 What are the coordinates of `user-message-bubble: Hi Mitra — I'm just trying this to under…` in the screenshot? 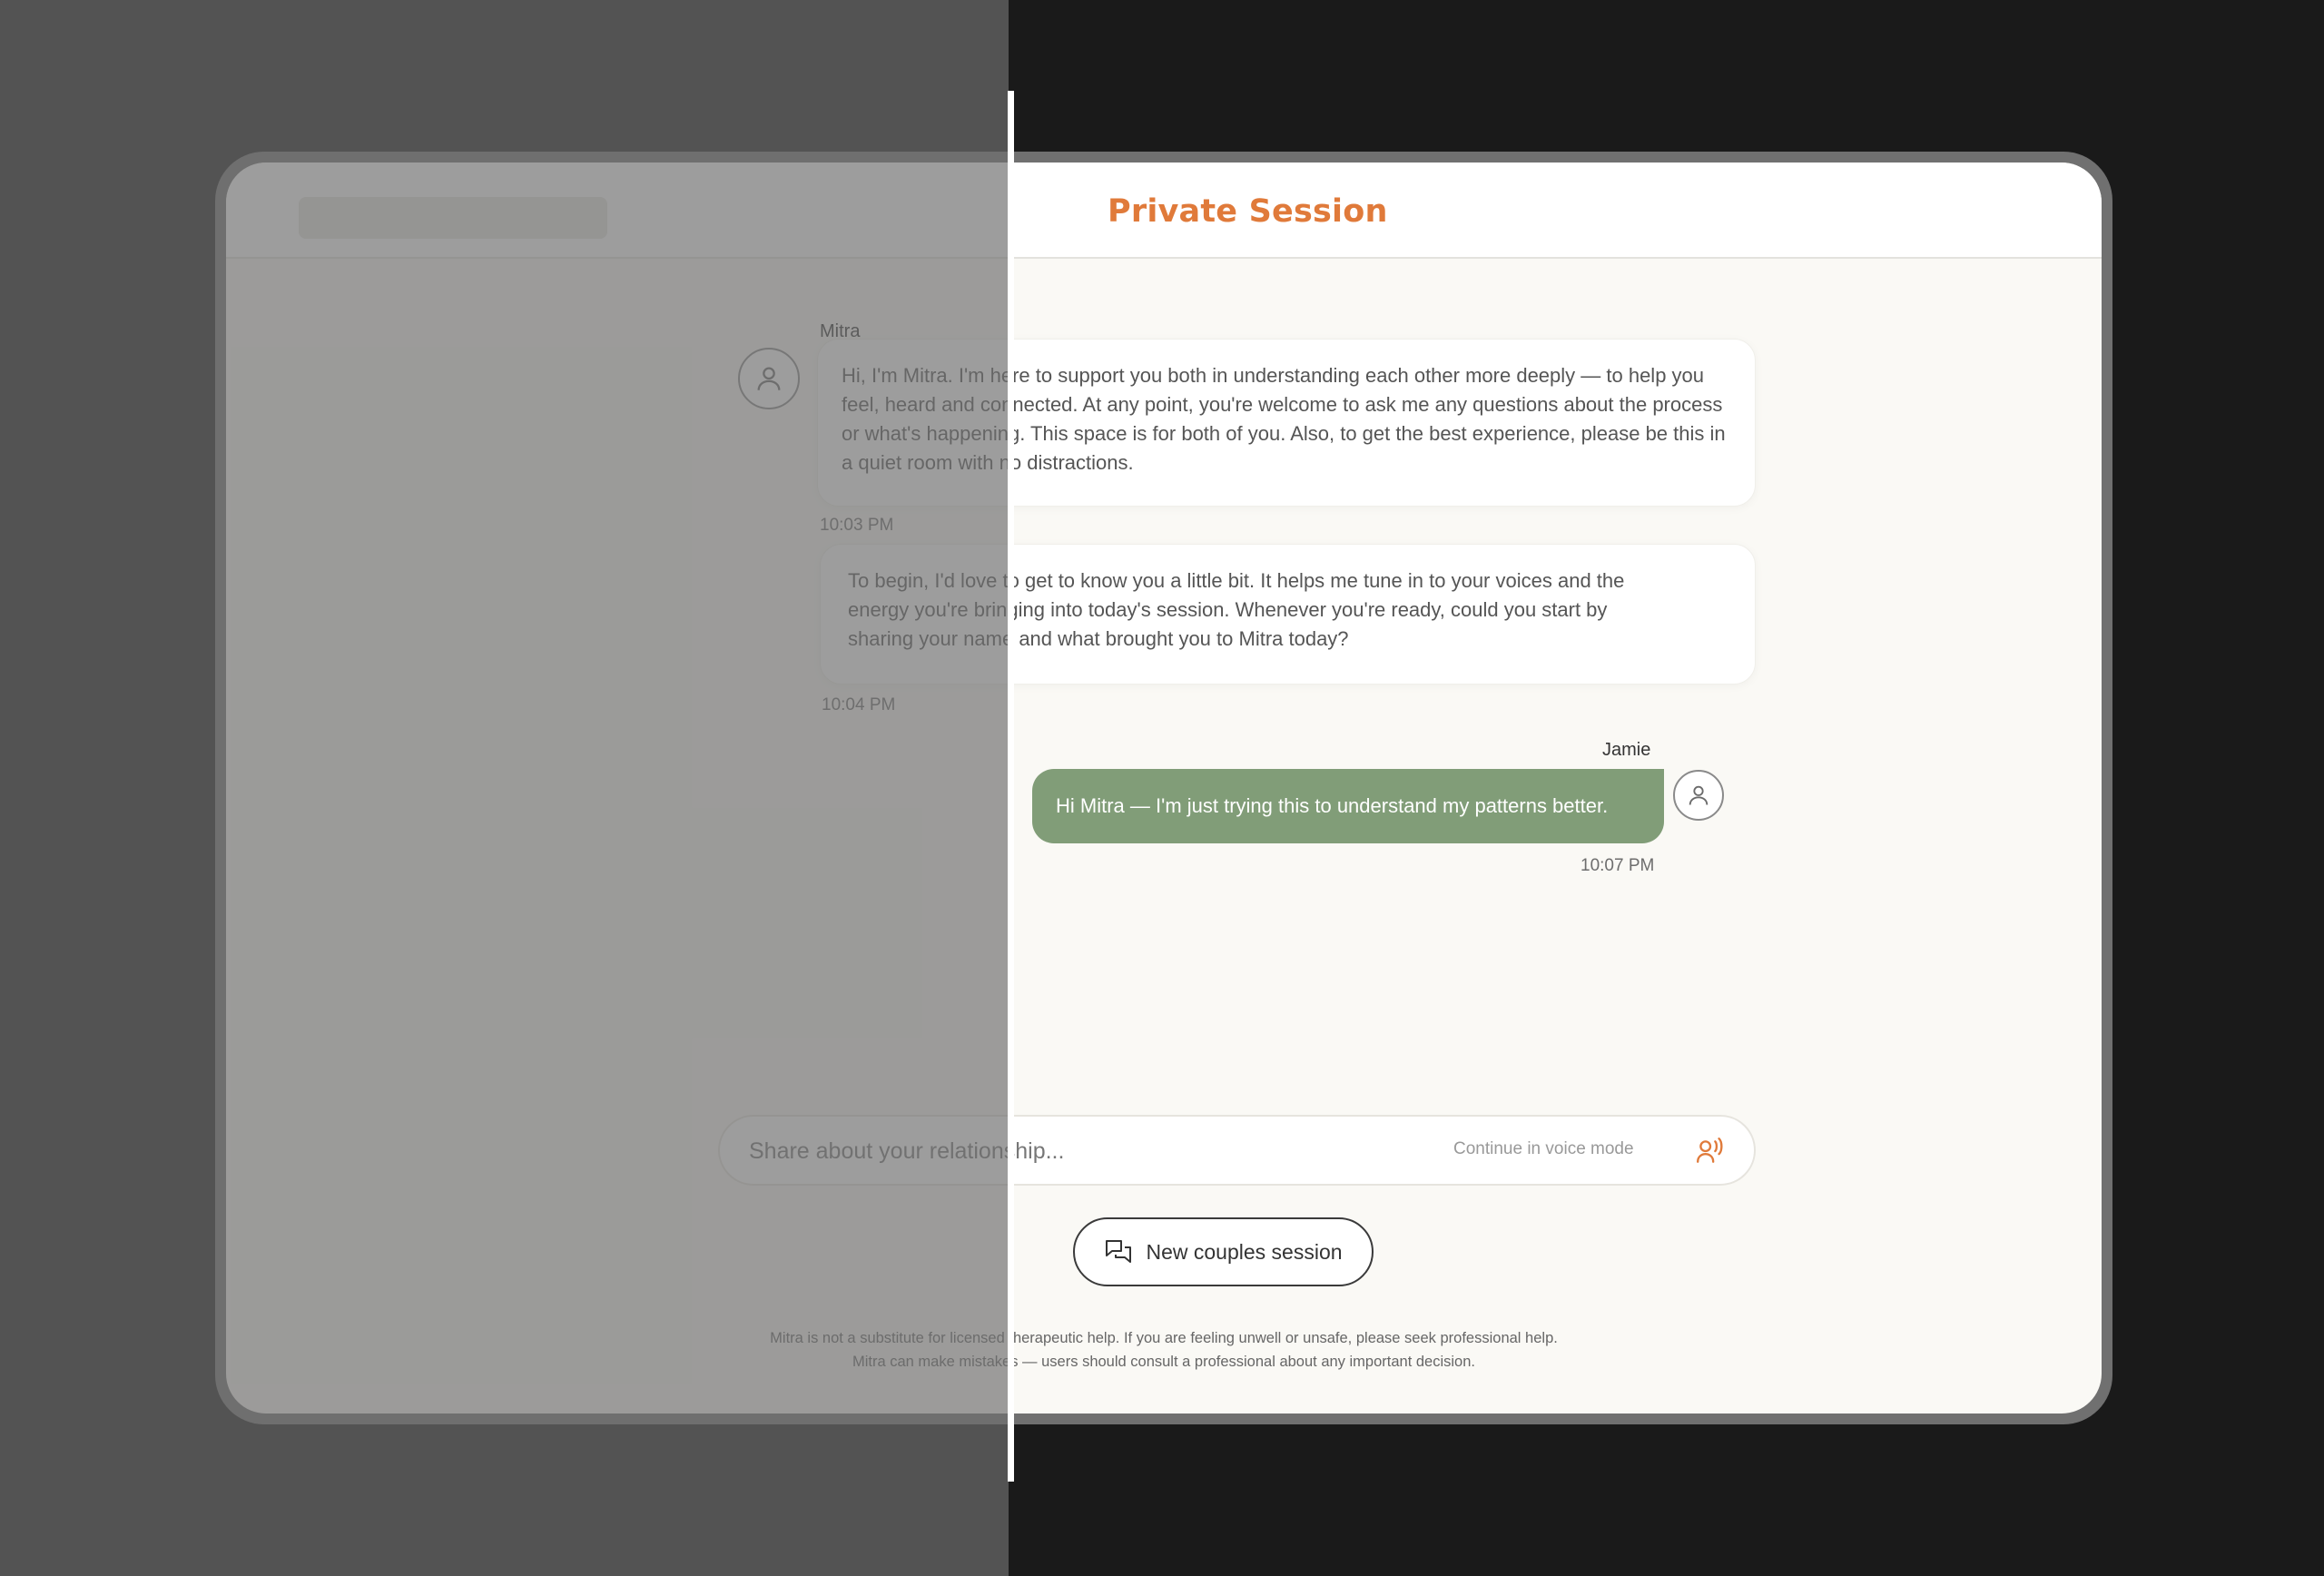 It's located at (1348, 806).